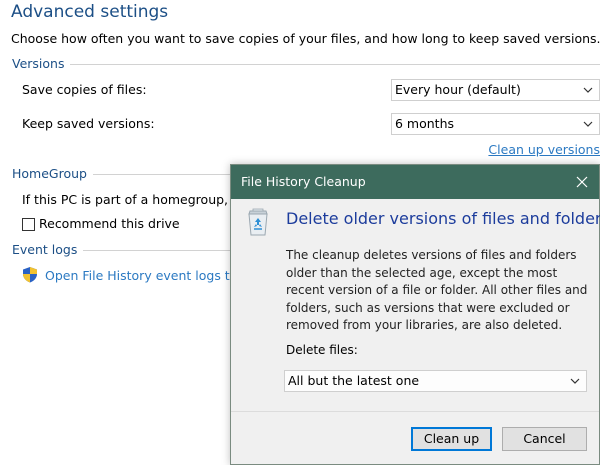 The image size is (600, 465). What do you see at coordinates (544, 439) in the screenshot?
I see `cancel-button: Cancel` at bounding box center [544, 439].